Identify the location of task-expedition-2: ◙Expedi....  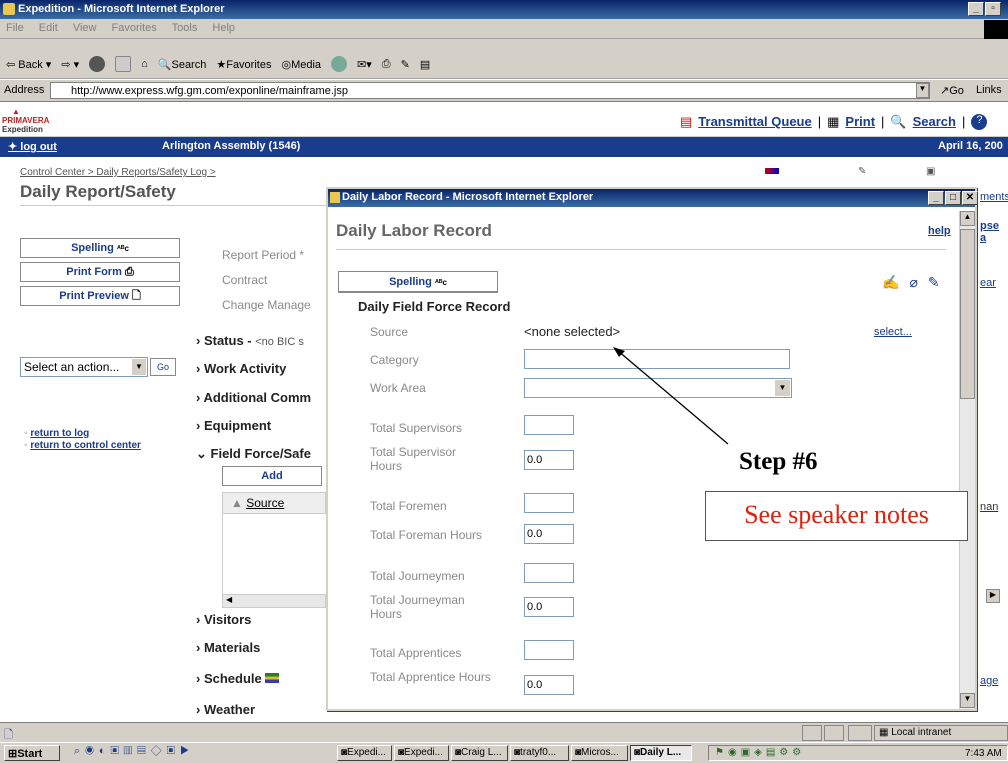
(421, 753).